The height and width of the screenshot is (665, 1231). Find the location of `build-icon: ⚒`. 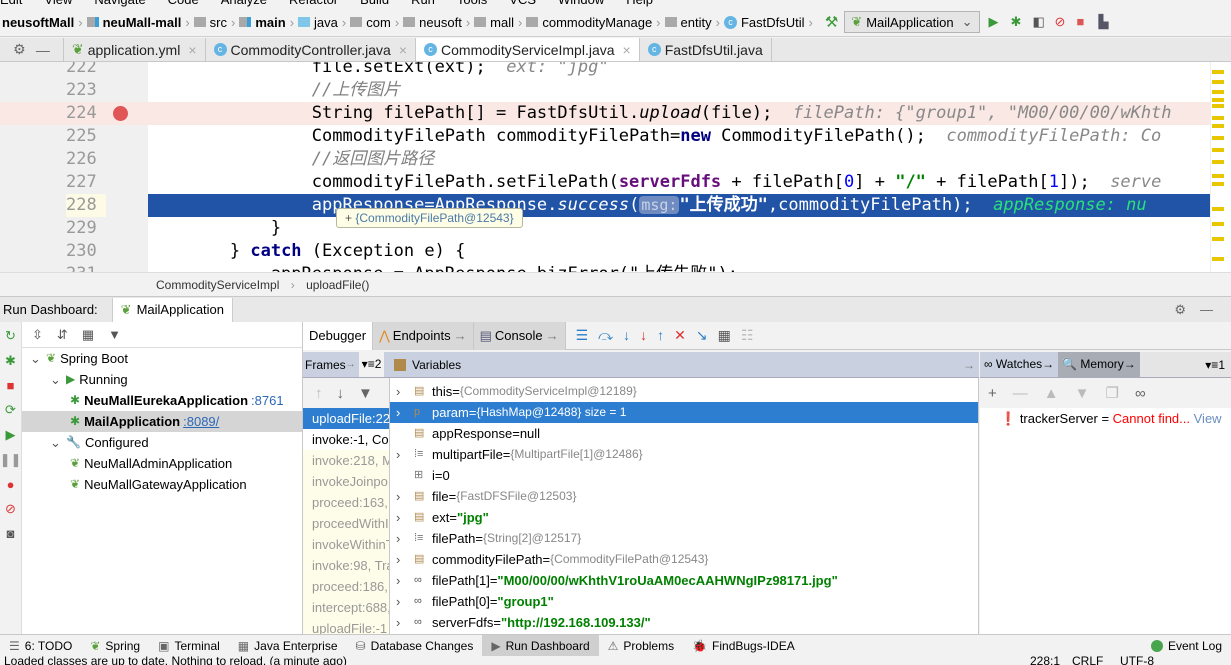

build-icon: ⚒ is located at coordinates (831, 22).